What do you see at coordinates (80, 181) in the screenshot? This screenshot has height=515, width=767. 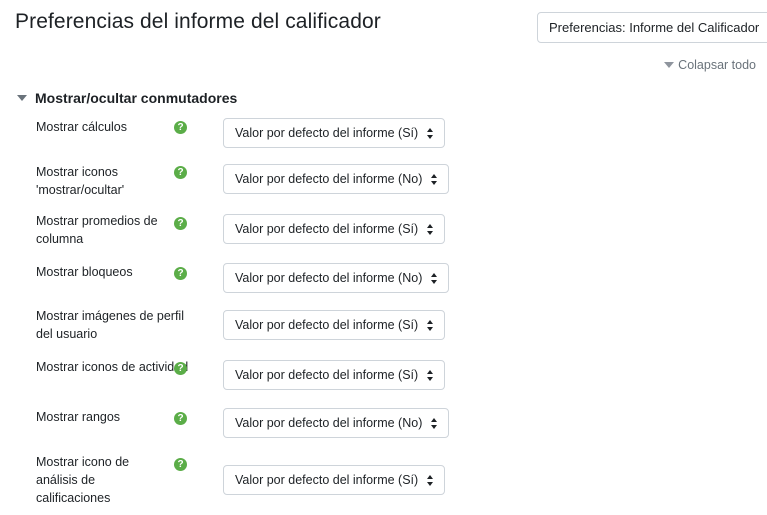 I see `setting-label: Mostrar iconos 'mostrar/ocultar'` at bounding box center [80, 181].